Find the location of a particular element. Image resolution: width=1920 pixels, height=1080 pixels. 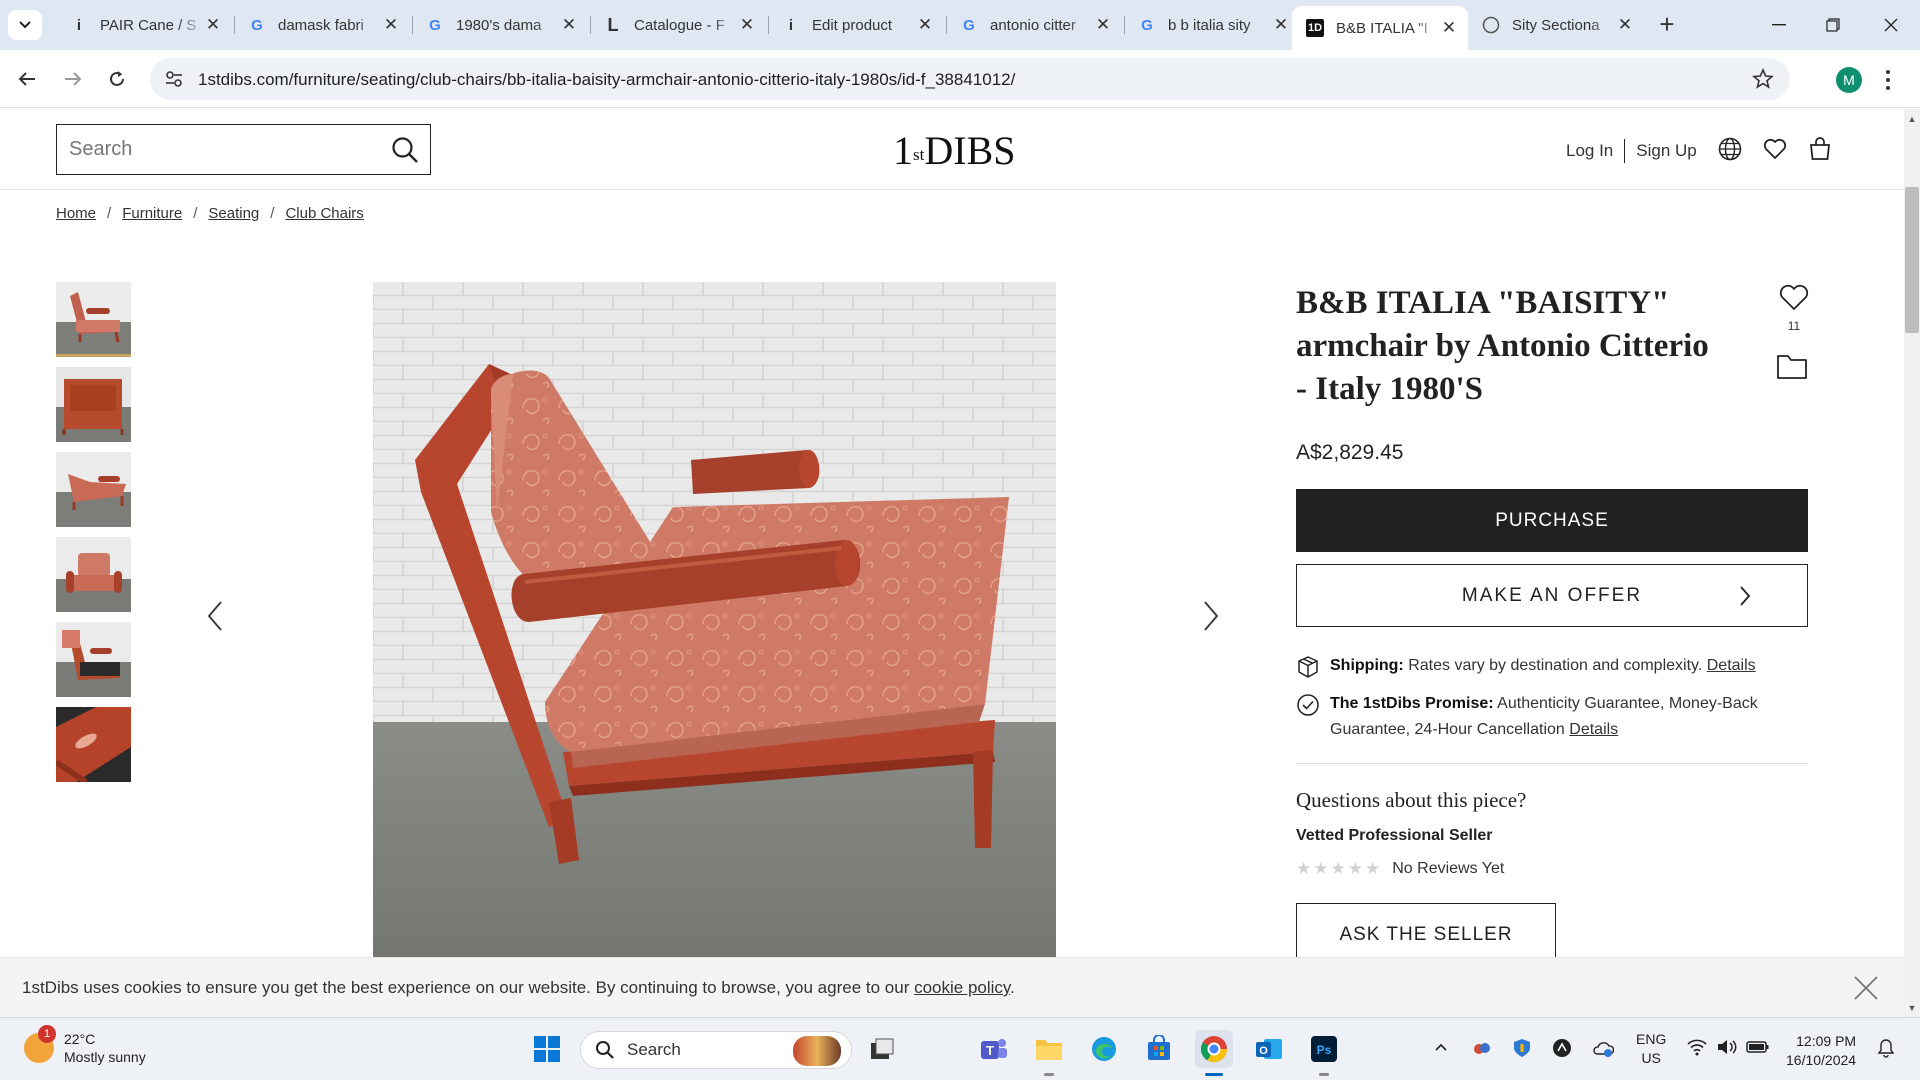

tab-search-button is located at coordinates (25, 25).